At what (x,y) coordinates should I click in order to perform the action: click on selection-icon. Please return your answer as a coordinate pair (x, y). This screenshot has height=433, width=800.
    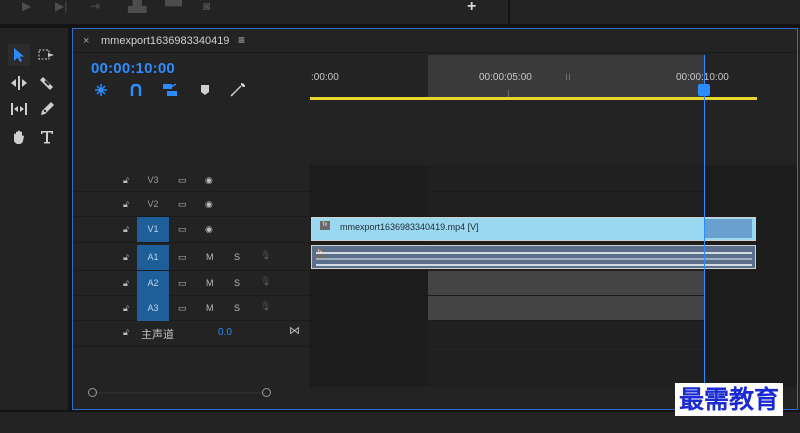
    Looking at the image, I should click on (19, 55).